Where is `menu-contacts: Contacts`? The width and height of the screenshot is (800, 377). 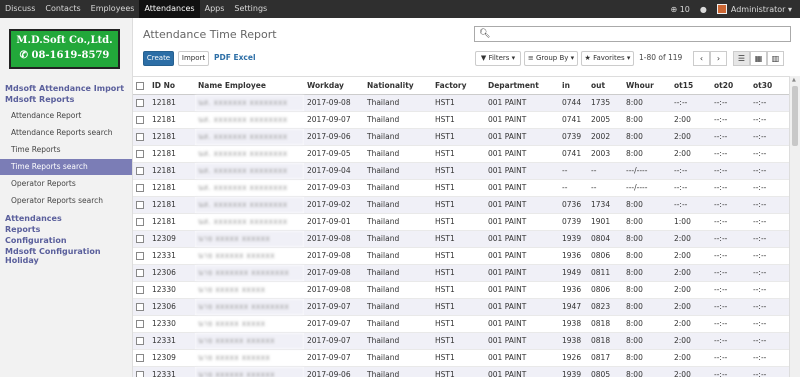 menu-contacts: Contacts is located at coordinates (62, 9).